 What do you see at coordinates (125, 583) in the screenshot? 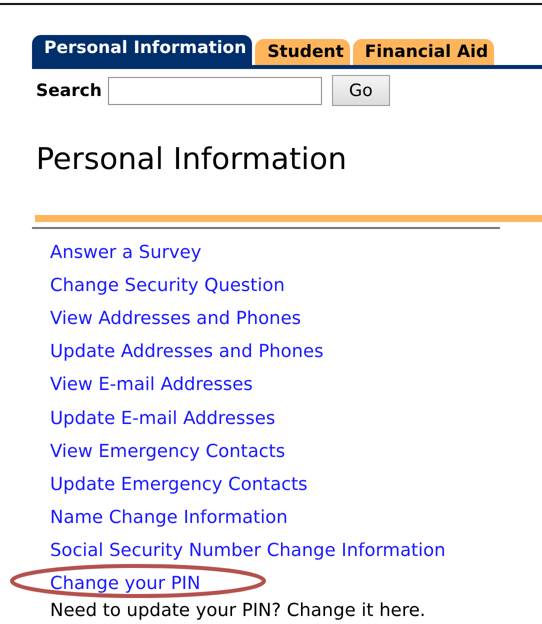
I see `menu-link: Change your PIN` at bounding box center [125, 583].